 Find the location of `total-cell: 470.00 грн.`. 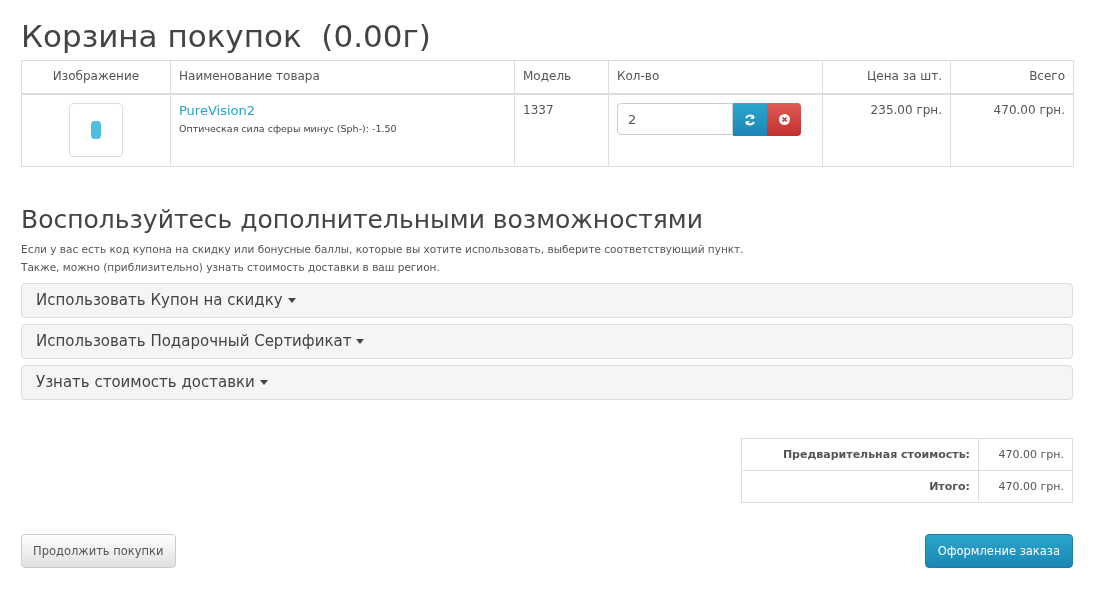

total-cell: 470.00 грн. is located at coordinates (1012, 130).